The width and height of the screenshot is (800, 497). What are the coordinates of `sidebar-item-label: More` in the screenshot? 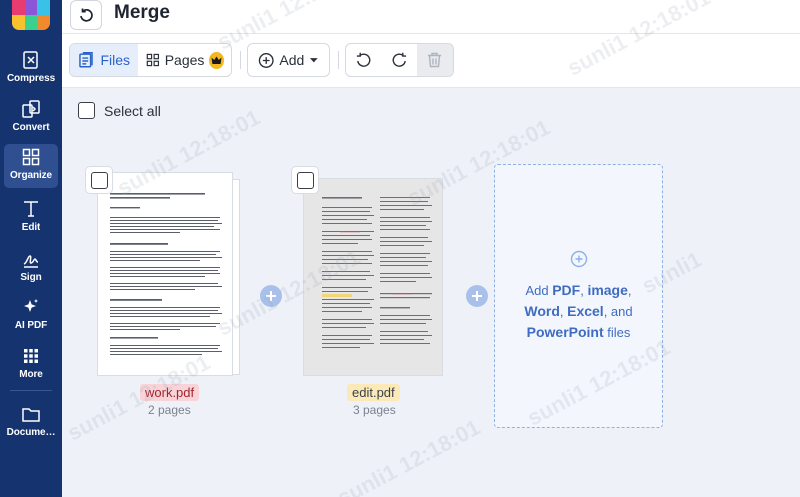 It's located at (31, 374).